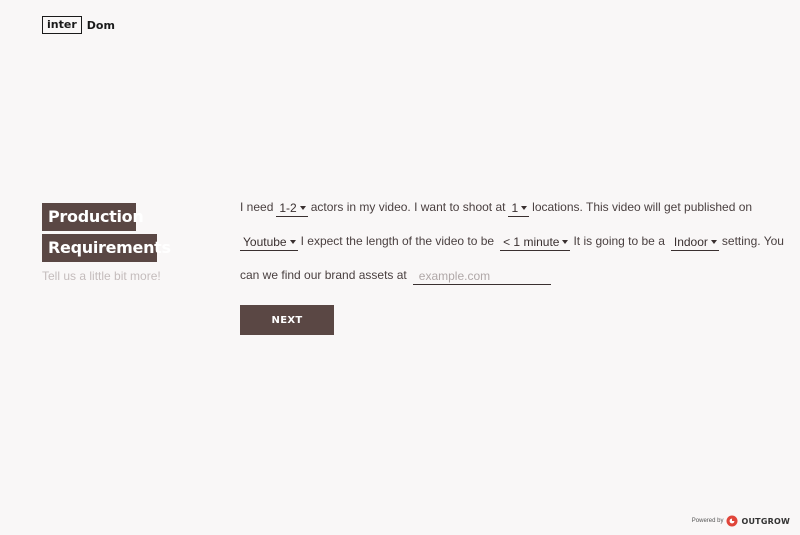  Describe the element at coordinates (732, 521) in the screenshot. I see `outgrow-logo-icon` at that location.